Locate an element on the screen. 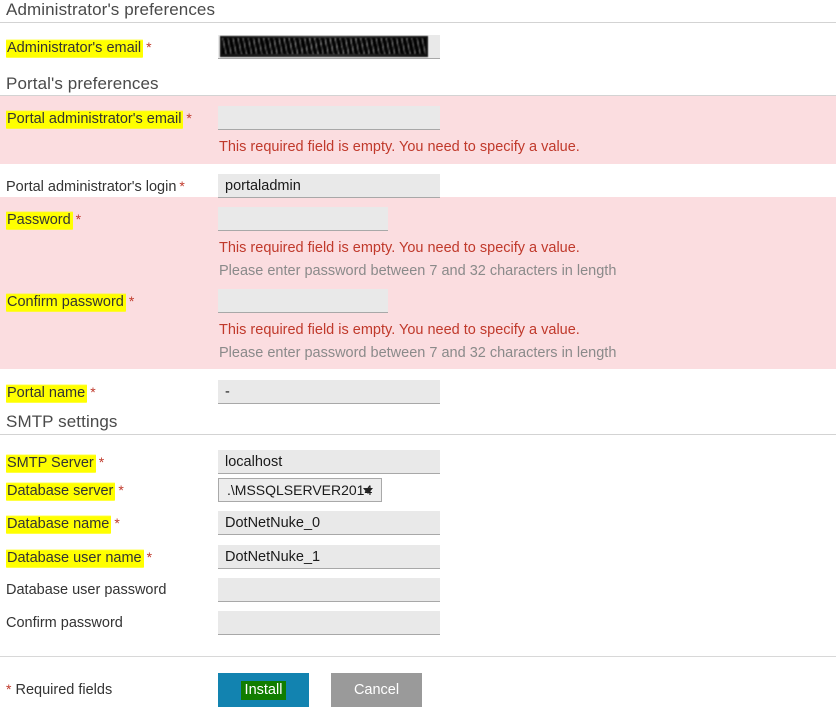 Image resolution: width=836 pixels, height=707 pixels. field-database-user-password is located at coordinates (527, 590).